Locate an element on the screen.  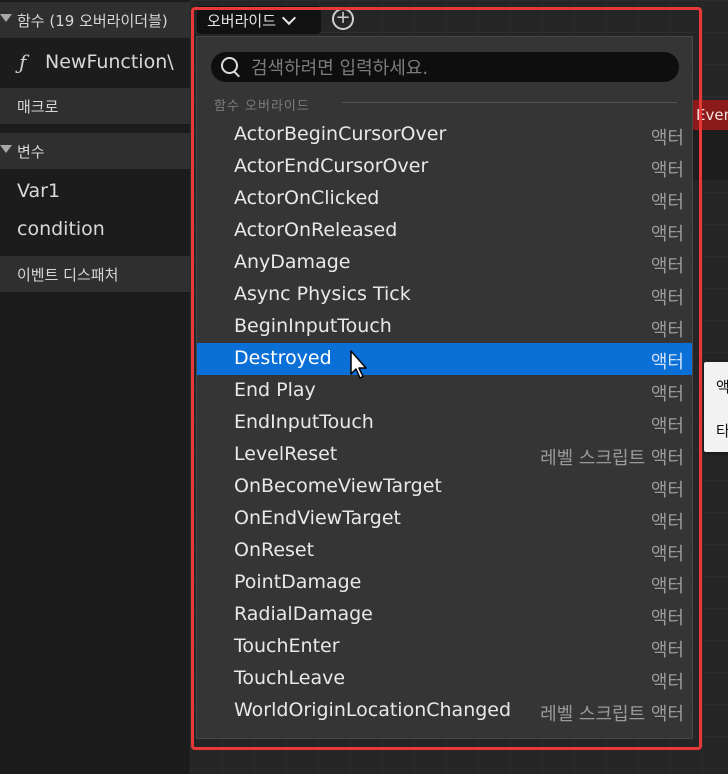
event-node-body is located at coordinates (710, 155).